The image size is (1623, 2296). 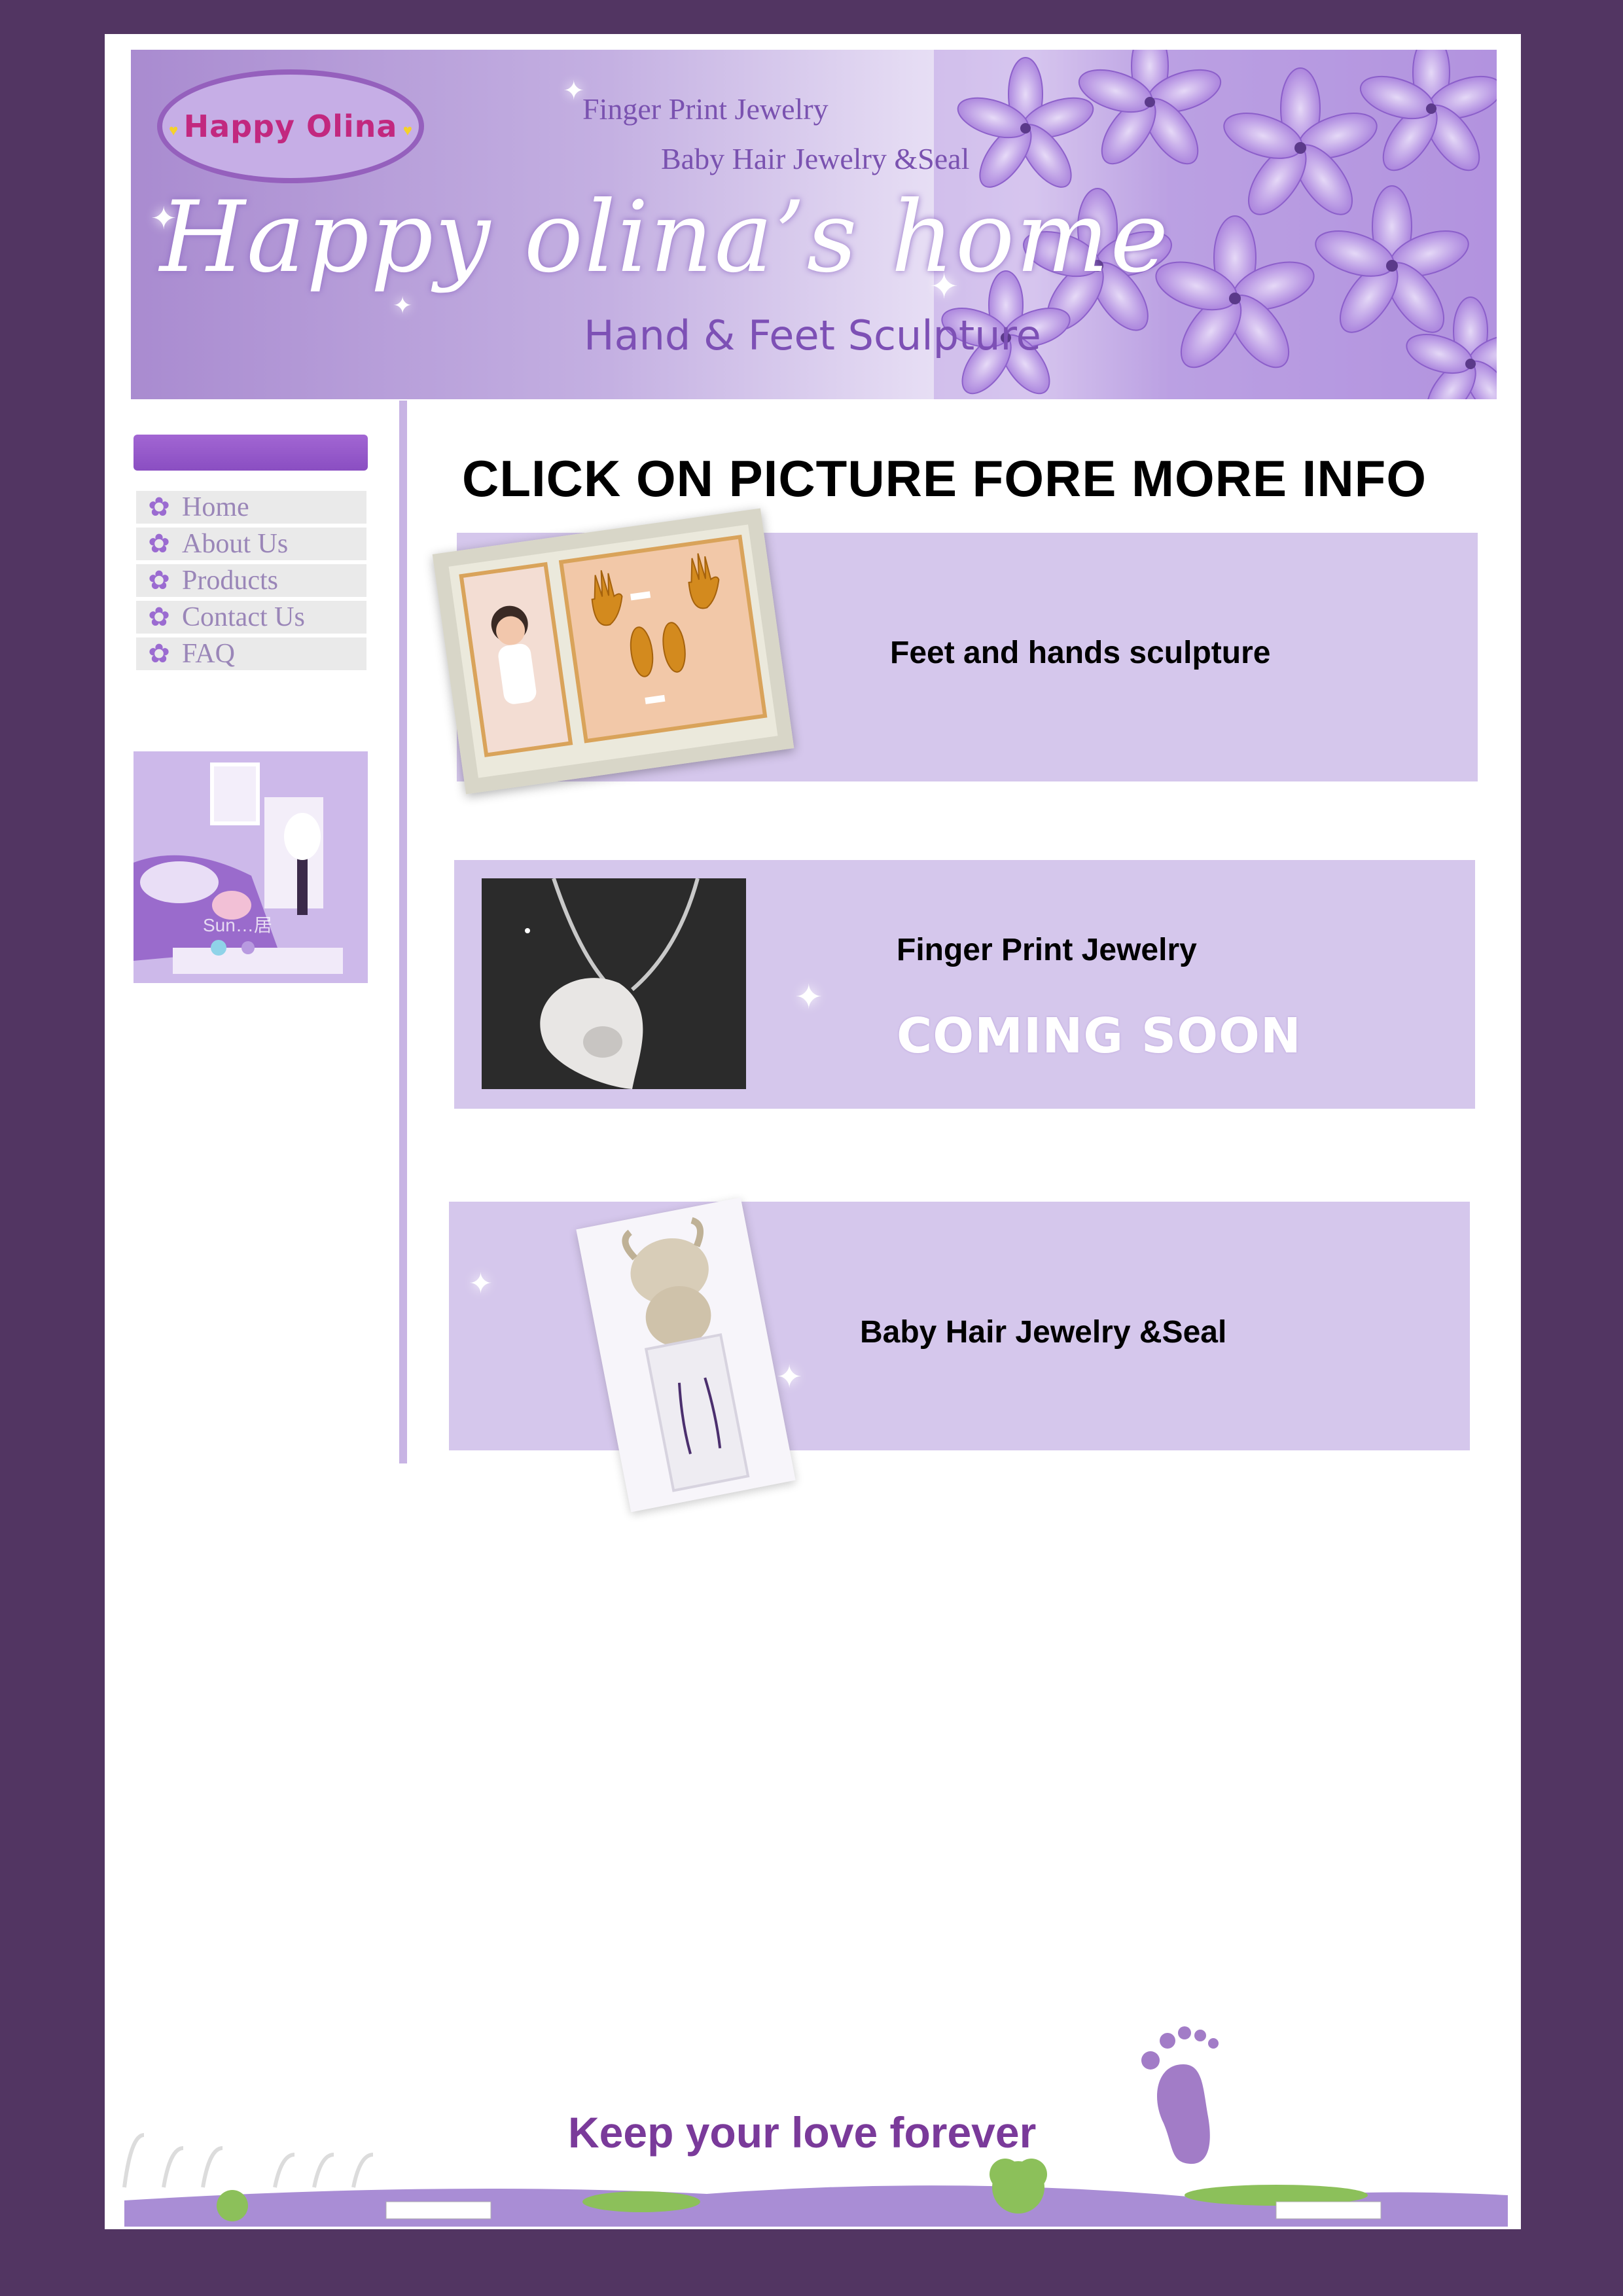 I want to click on page-headline: CLICK ON PICTURE FORE MORE INFO, so click(x=944, y=478).